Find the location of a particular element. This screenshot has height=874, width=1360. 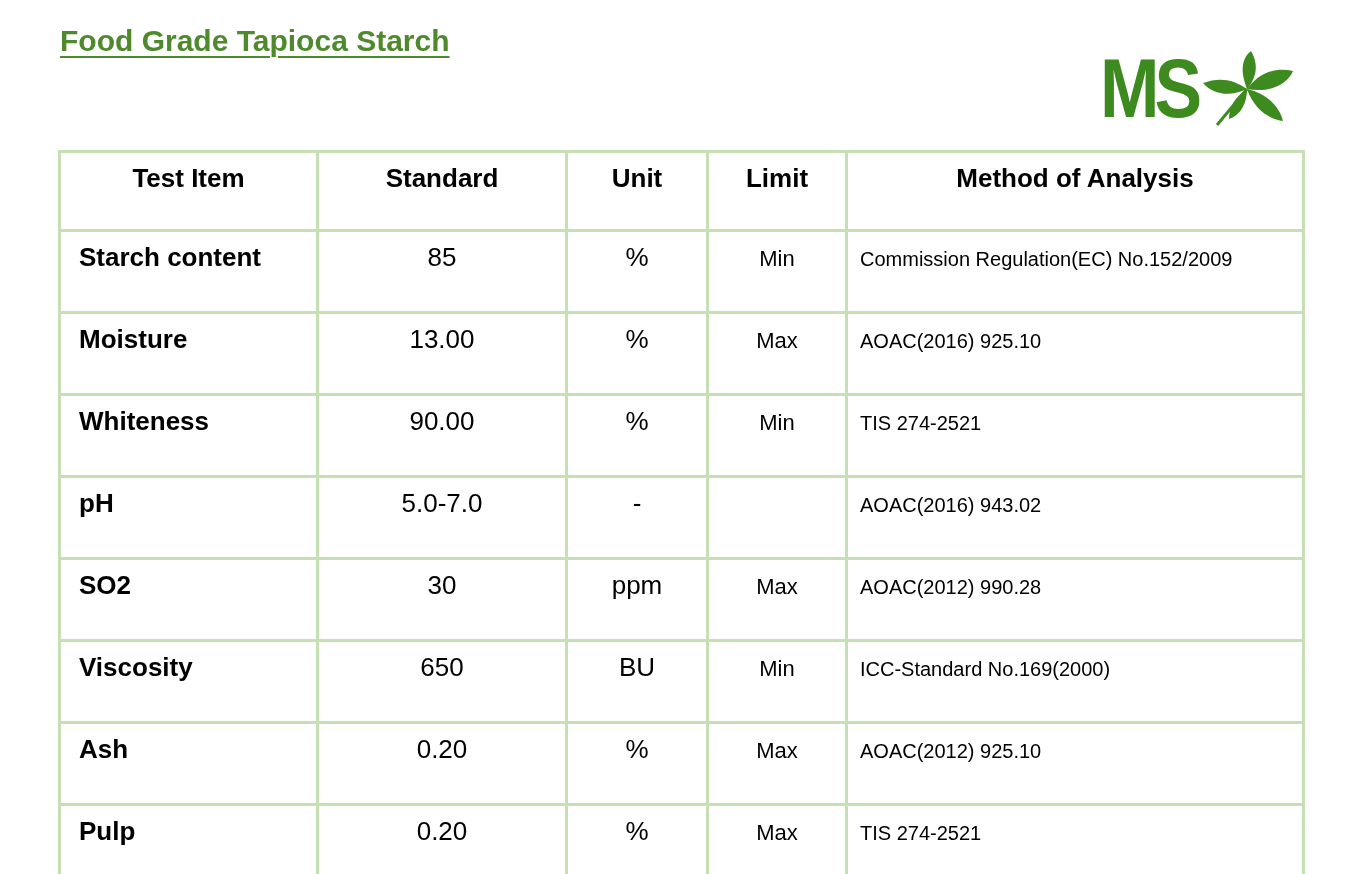

test-item-cell: SO2 is located at coordinates (188, 599).